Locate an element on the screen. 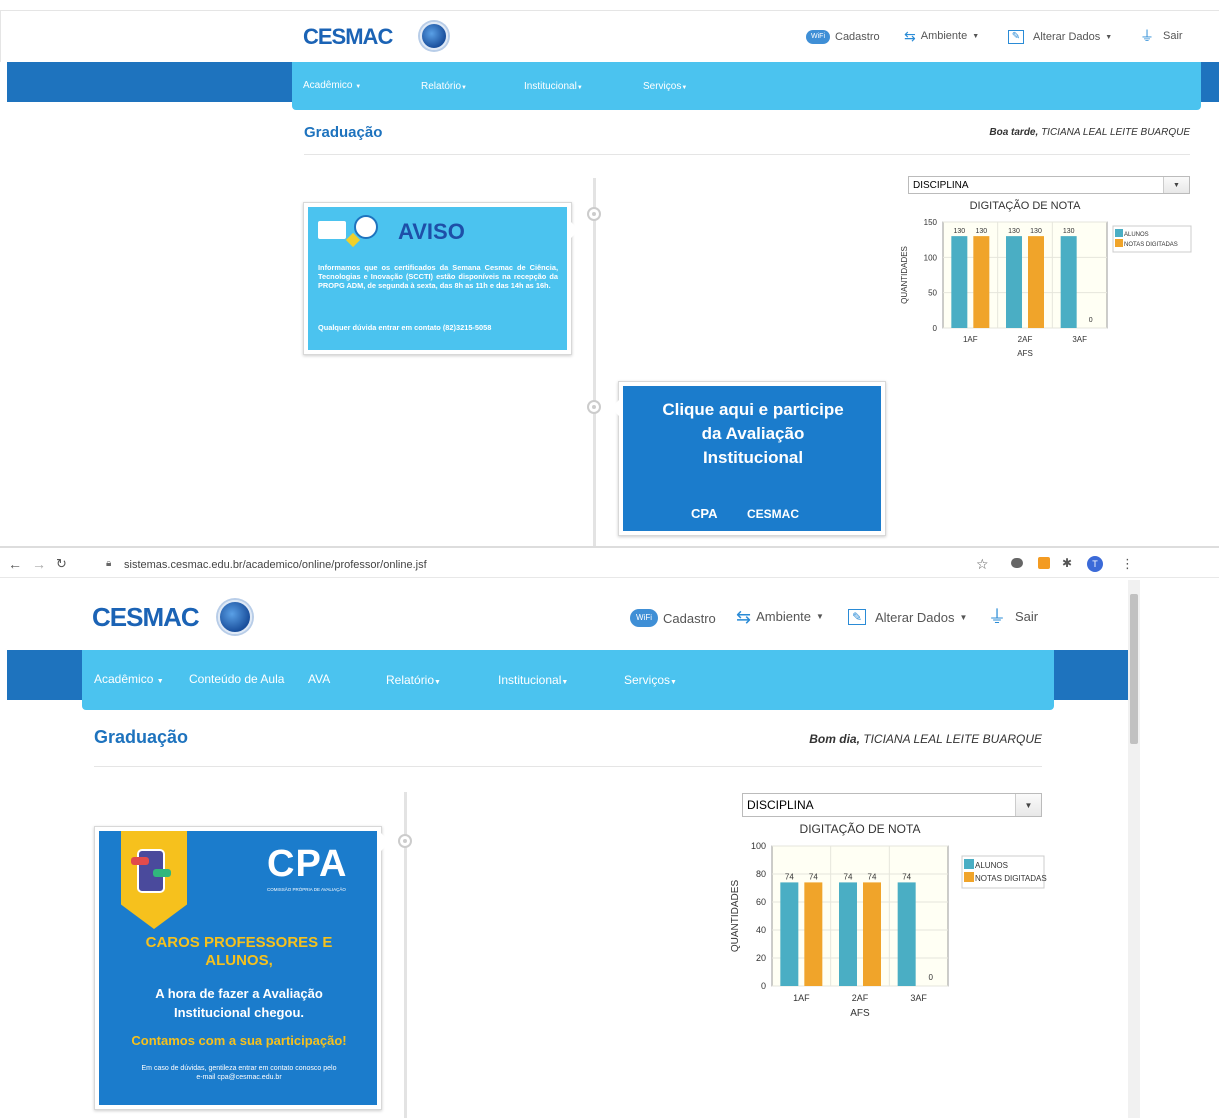 Image resolution: width=1219 pixels, height=1118 pixels. reload-icon: ↻ is located at coordinates (61, 564).